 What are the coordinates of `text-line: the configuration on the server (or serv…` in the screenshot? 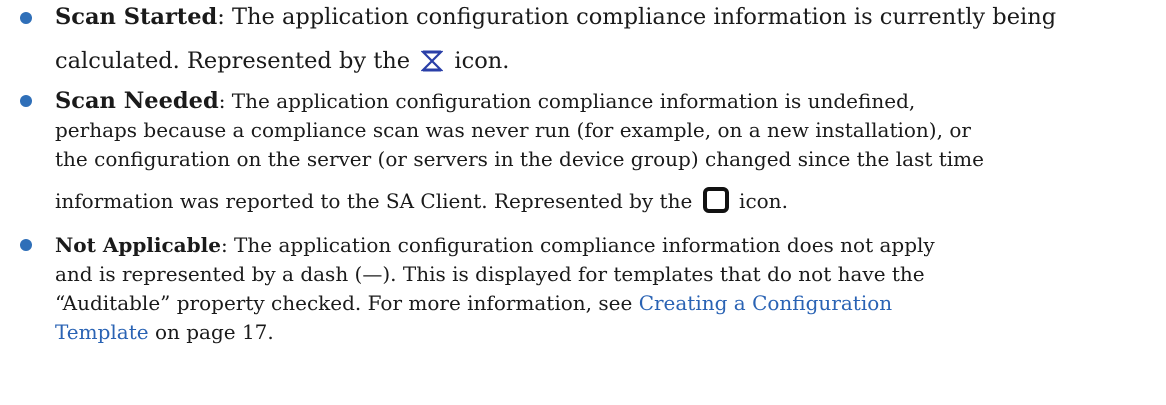 It's located at (519, 159).